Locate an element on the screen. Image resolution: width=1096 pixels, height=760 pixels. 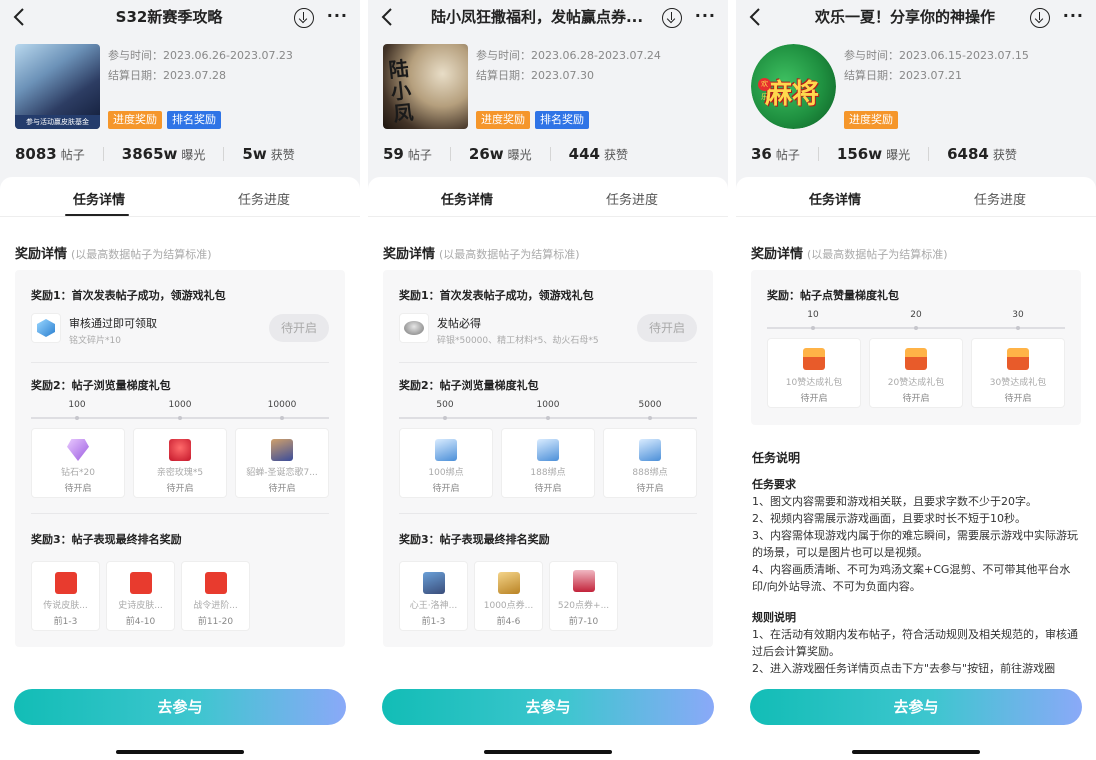
participate-time: 参与时间：2023.06.26-2023.07.23 is located at coordinates (200, 55).